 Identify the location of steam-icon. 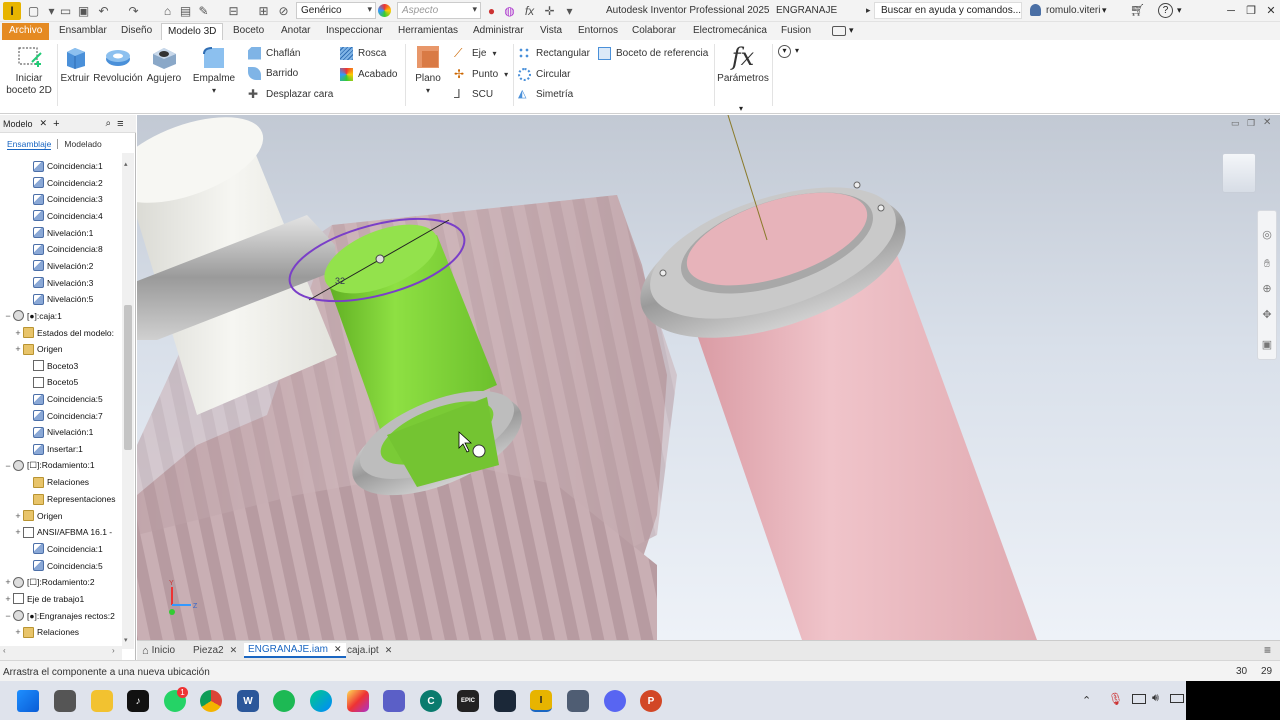
(505, 701).